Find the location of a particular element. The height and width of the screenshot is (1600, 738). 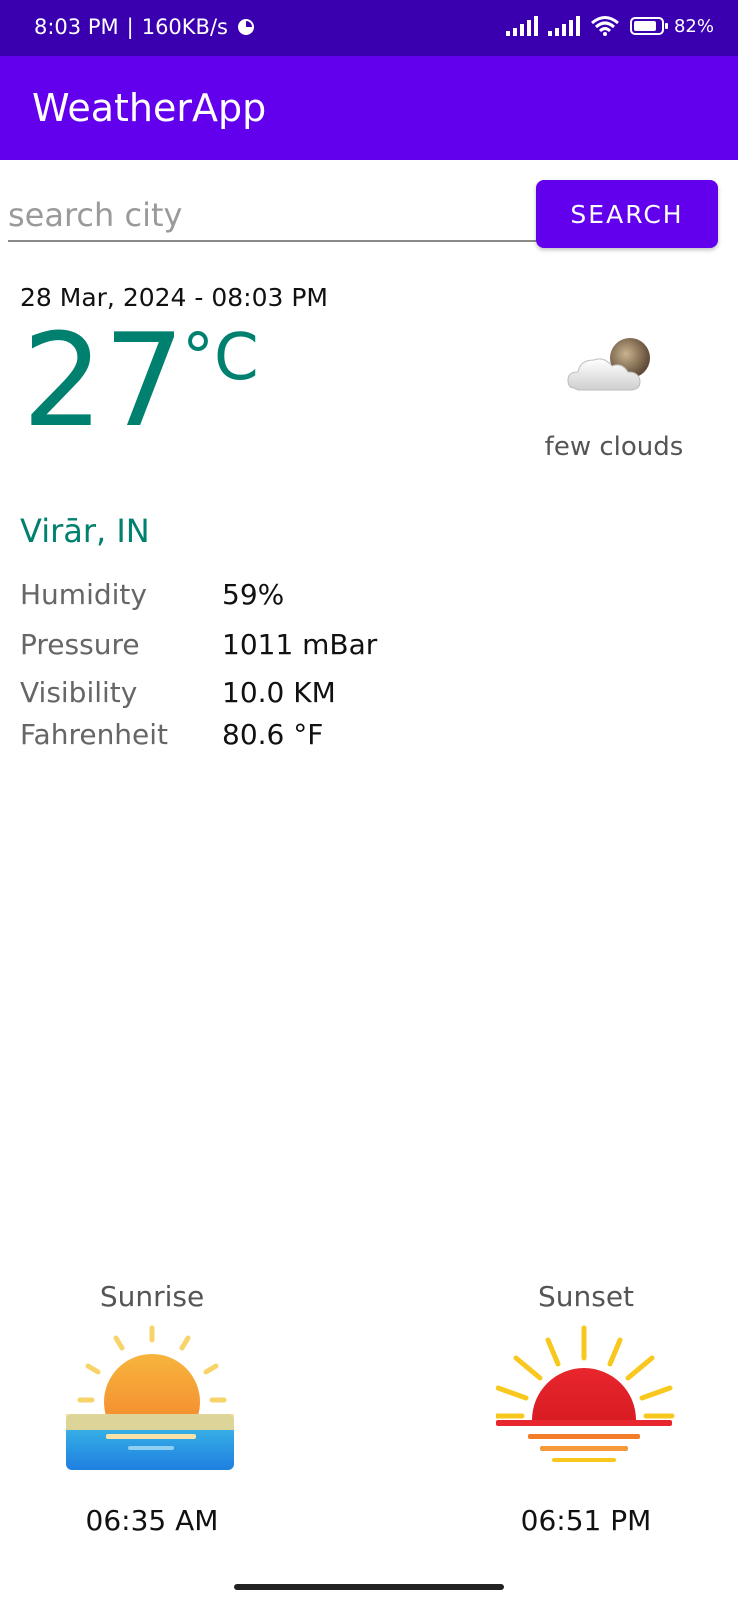

status-time: 8:03 PM is located at coordinates (76, 27).